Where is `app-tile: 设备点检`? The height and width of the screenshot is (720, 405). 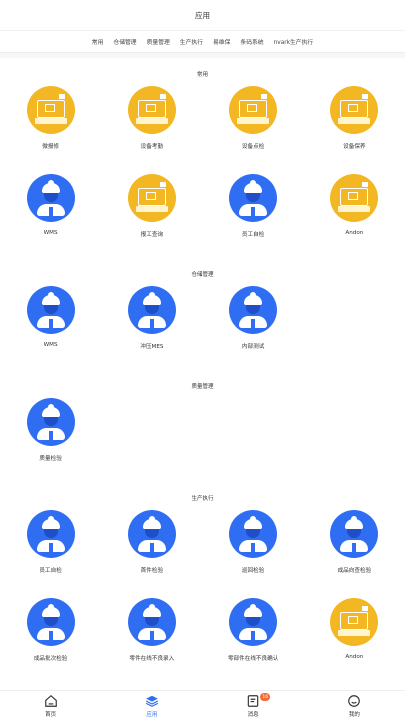 app-tile: 设备点检 is located at coordinates (253, 126).